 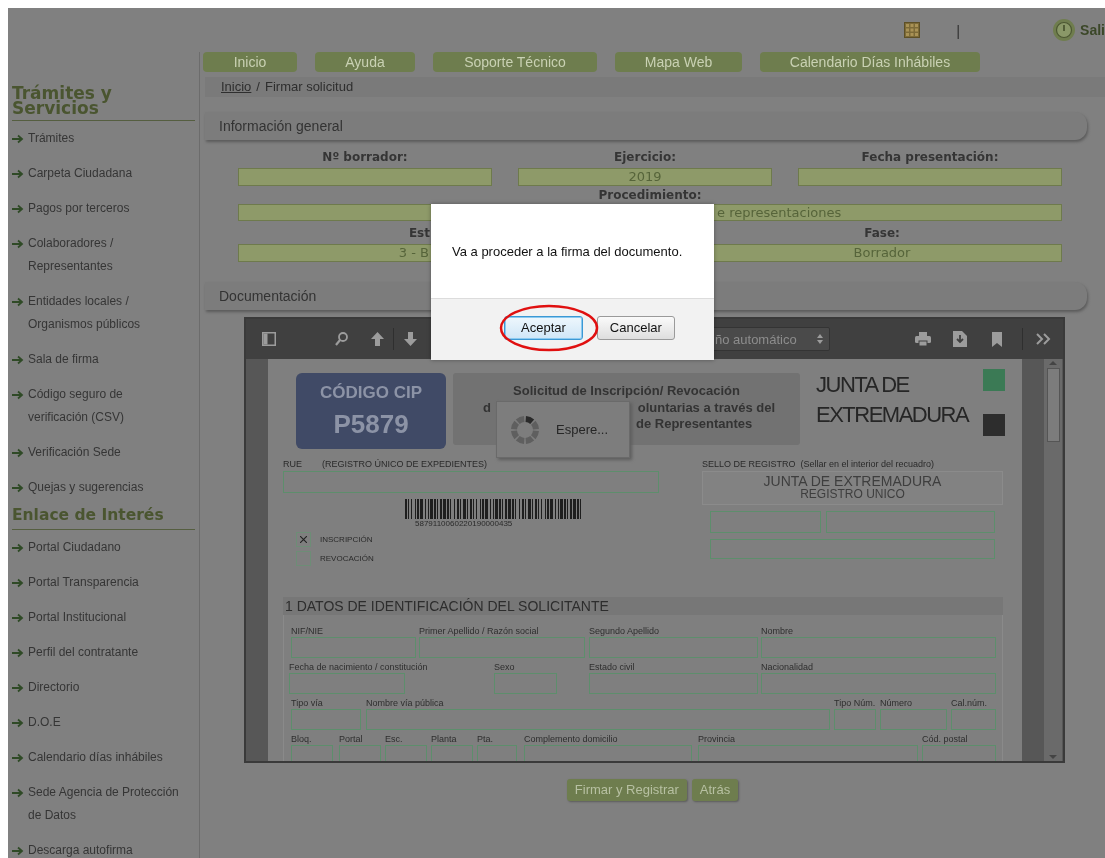 What do you see at coordinates (405, 464) in the screenshot?
I see `rue-caption: (REGISTRO ÚNICO DE EXPEDIENTES)` at bounding box center [405, 464].